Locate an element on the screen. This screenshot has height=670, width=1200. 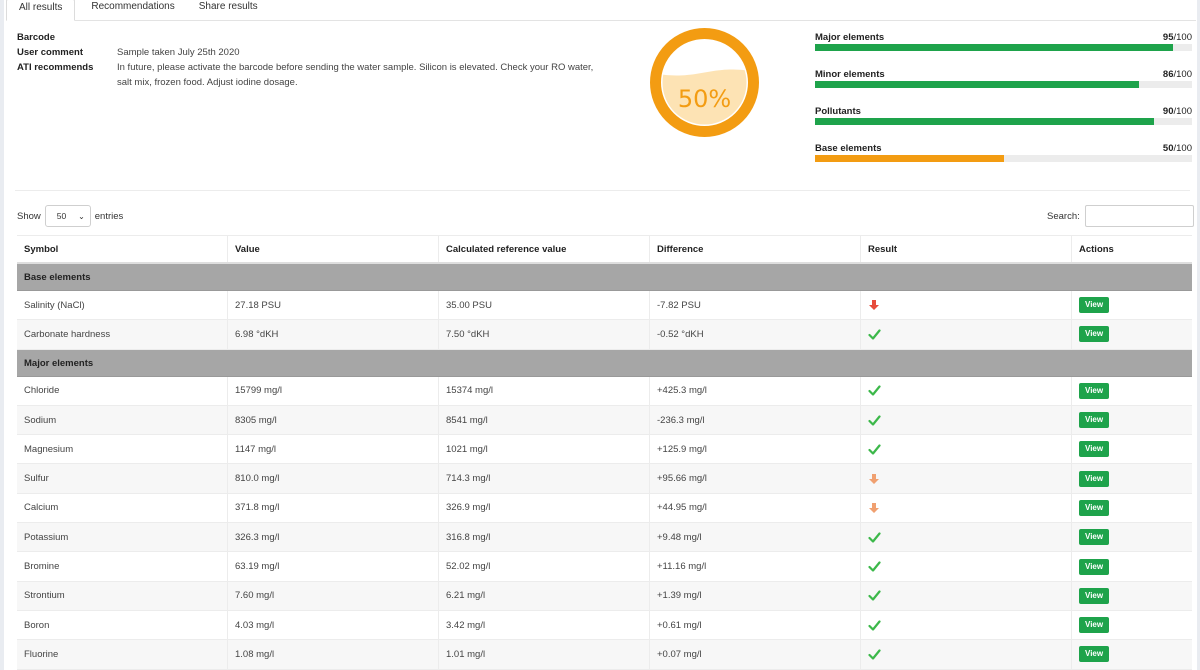
tab-recommendations: Recommendations is located at coordinates (132, 10).